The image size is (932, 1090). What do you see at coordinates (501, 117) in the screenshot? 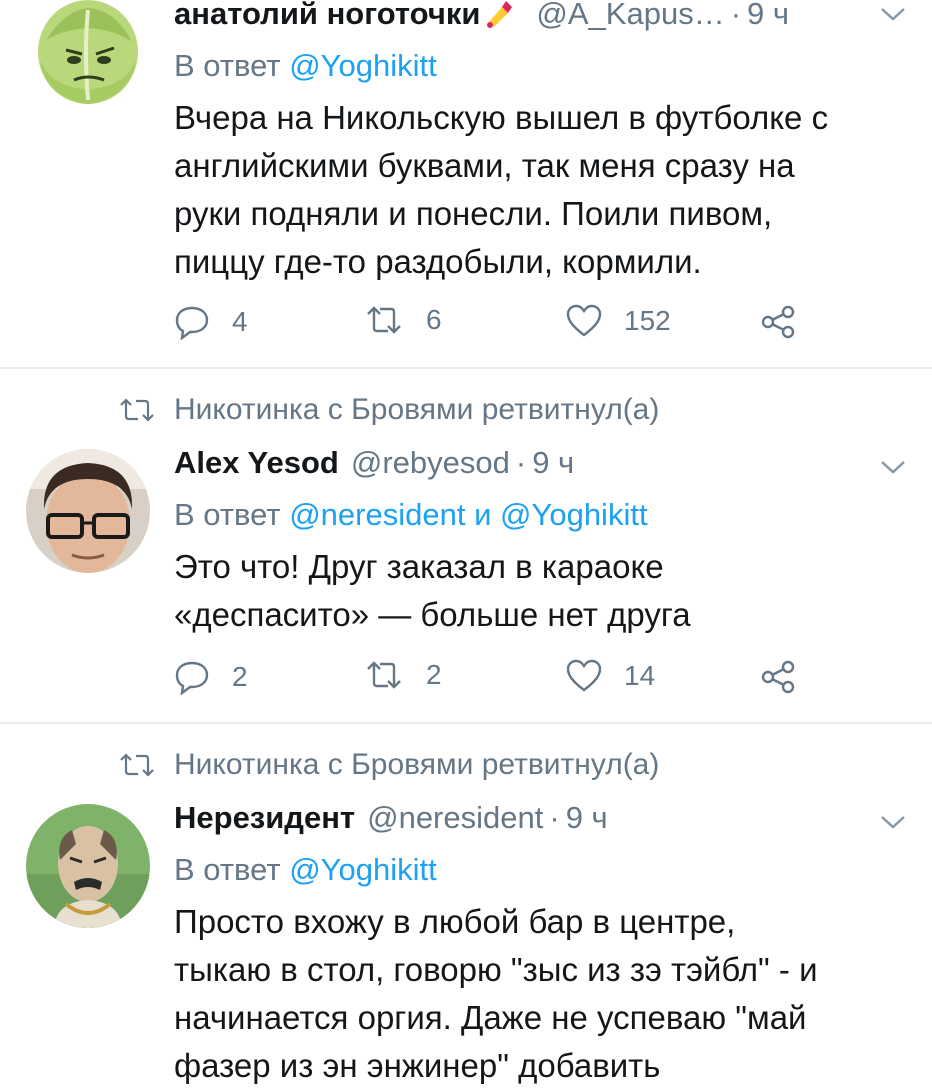
I see `tweet-text-line: Вчера на Никольскую вышел в футболке с` at bounding box center [501, 117].